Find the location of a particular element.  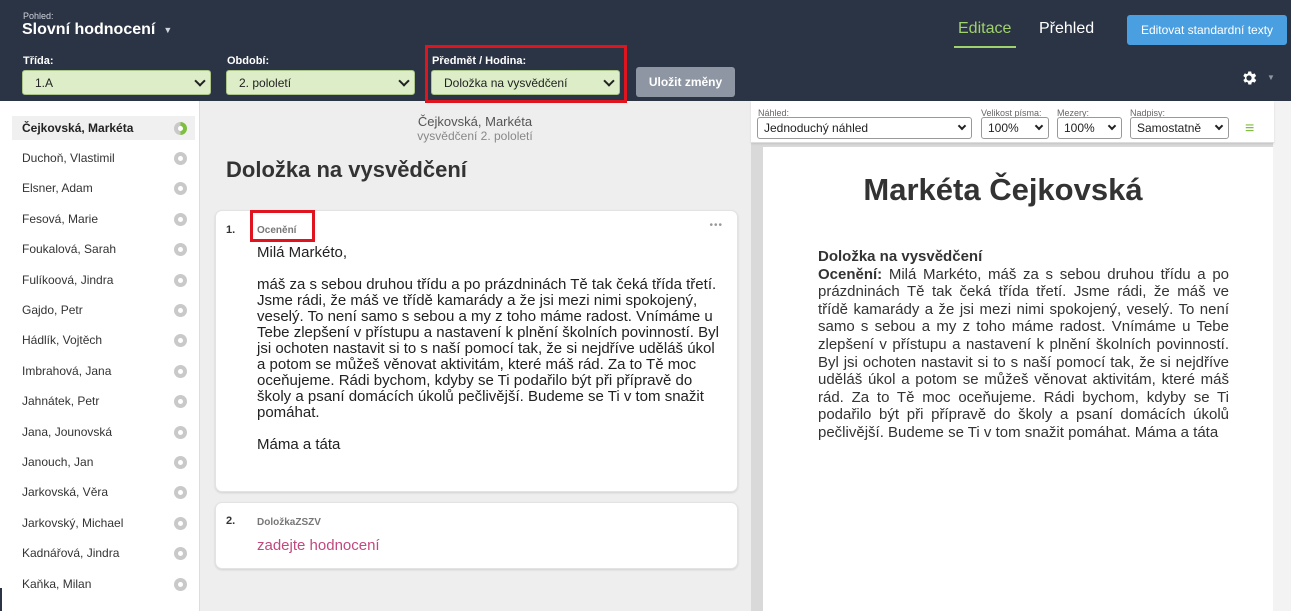

list-item: Fesová, Marie is located at coordinates (103, 219).